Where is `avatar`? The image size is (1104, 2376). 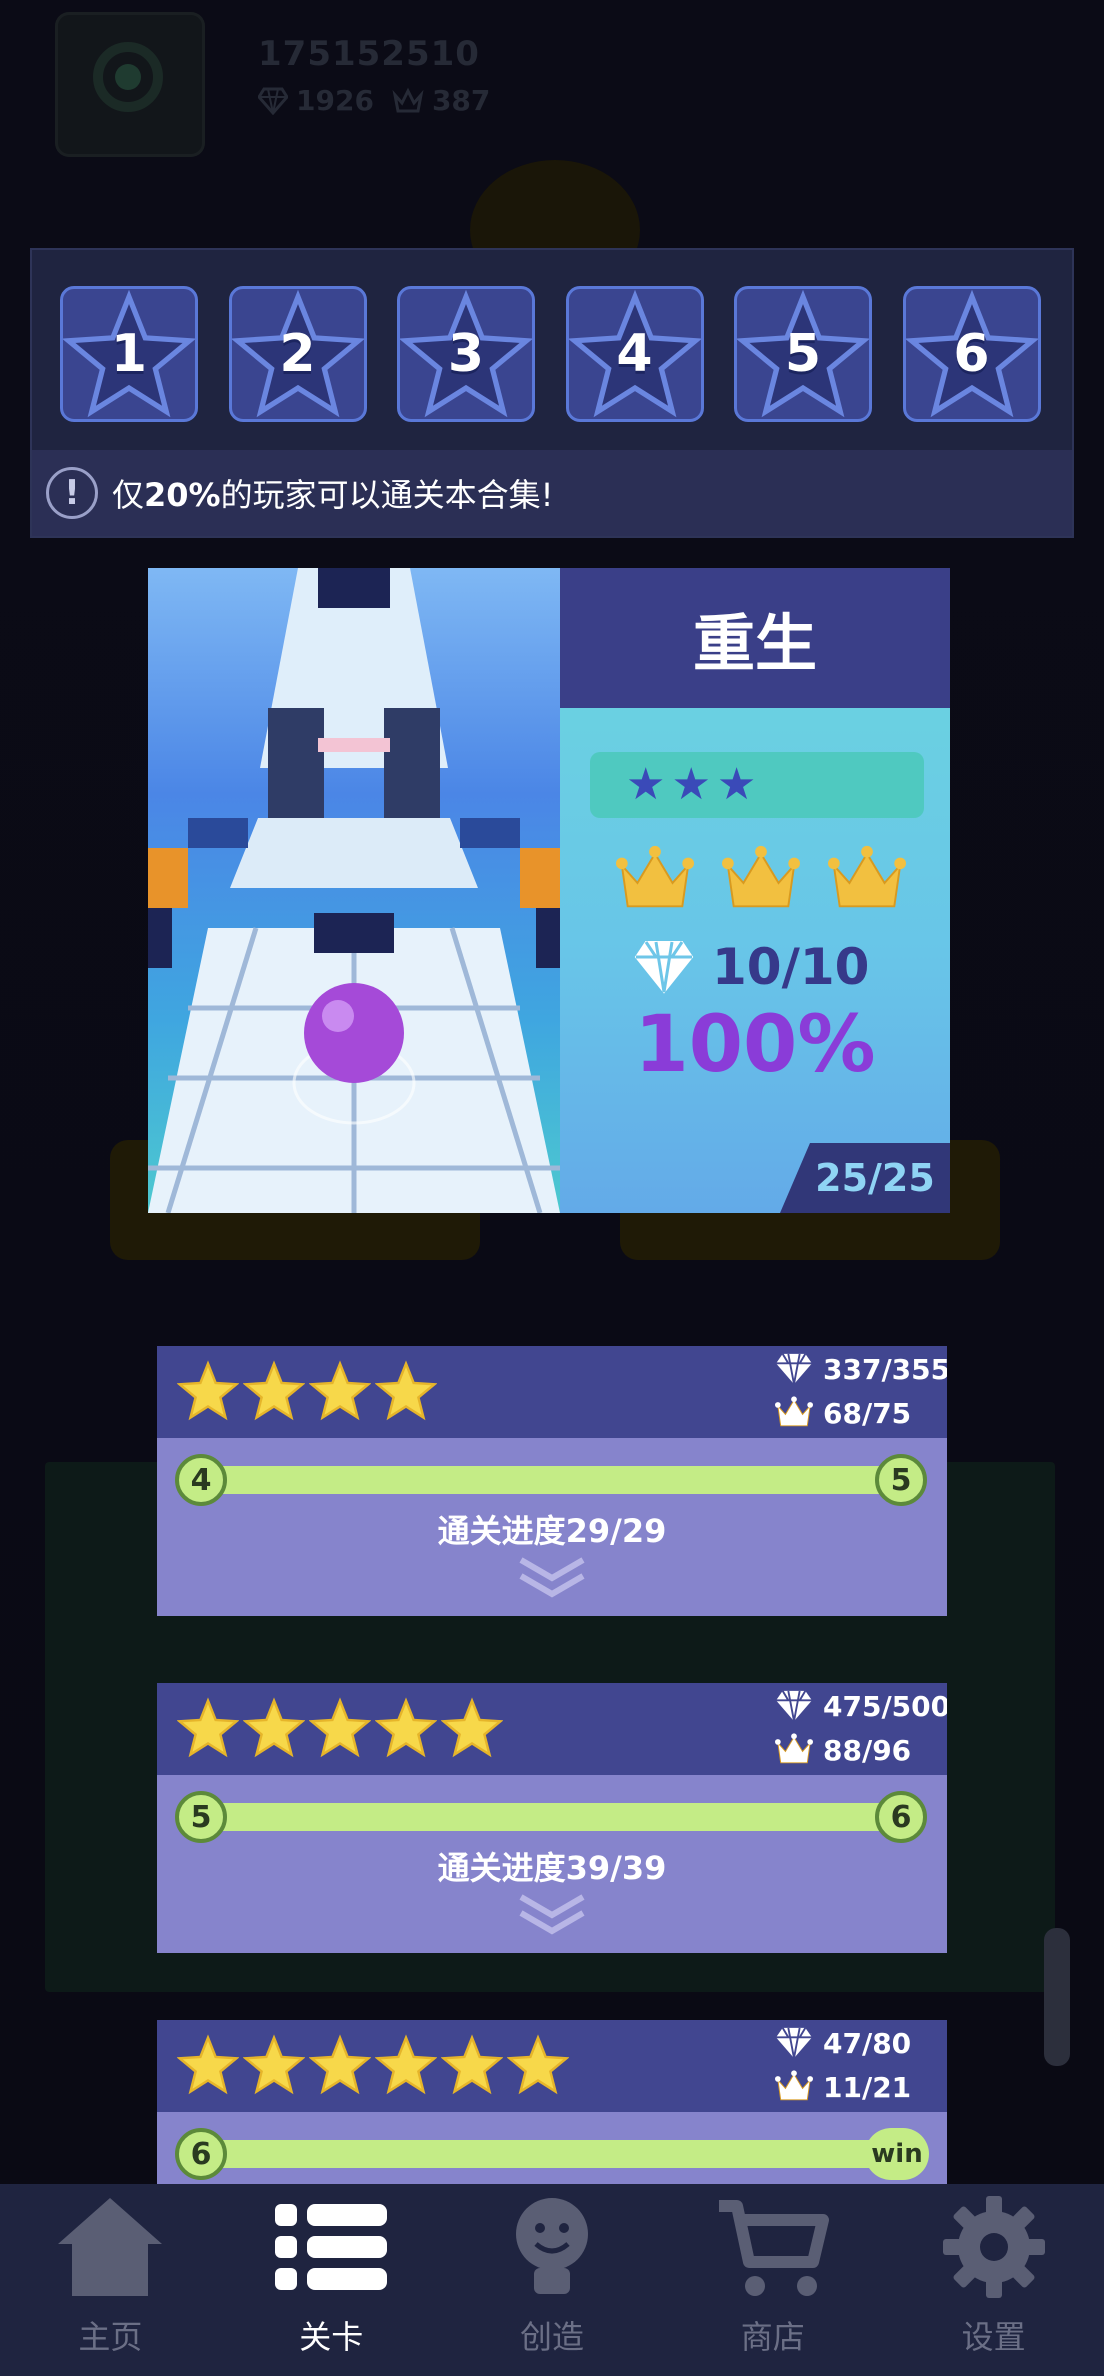
avatar is located at coordinates (130, 84).